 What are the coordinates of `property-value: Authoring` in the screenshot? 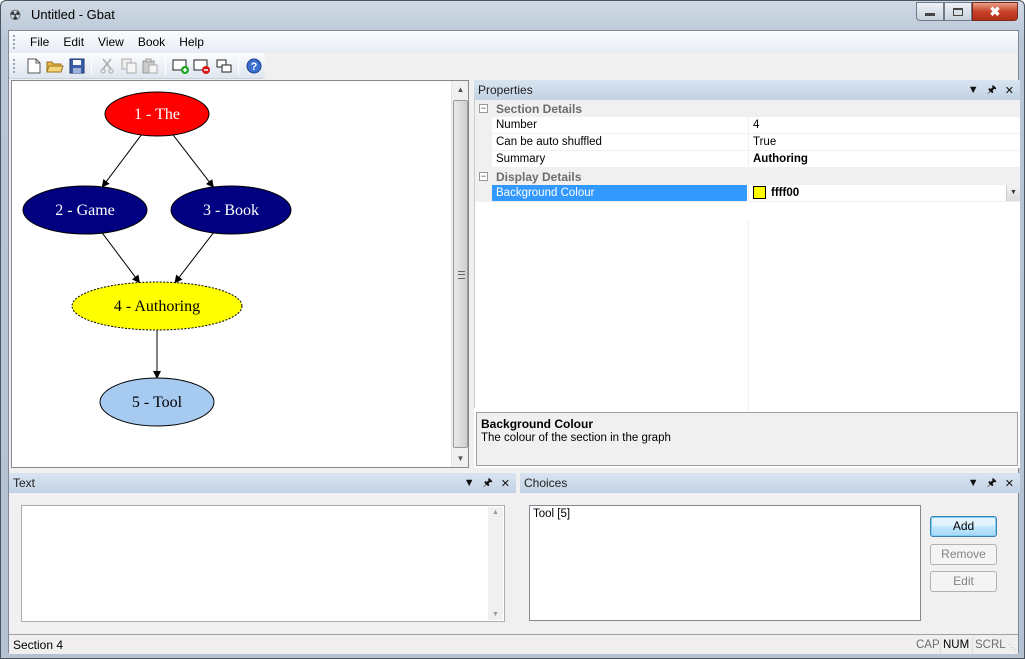 It's located at (884, 159).